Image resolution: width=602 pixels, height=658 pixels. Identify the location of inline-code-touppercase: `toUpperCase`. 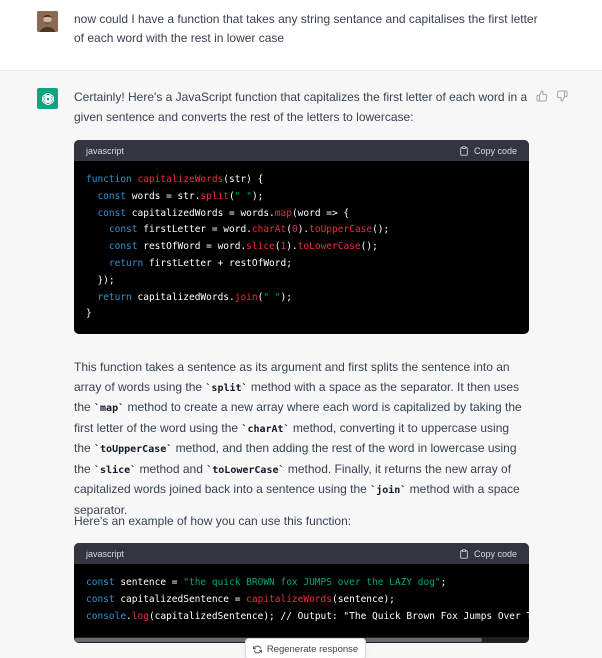
(133, 449).